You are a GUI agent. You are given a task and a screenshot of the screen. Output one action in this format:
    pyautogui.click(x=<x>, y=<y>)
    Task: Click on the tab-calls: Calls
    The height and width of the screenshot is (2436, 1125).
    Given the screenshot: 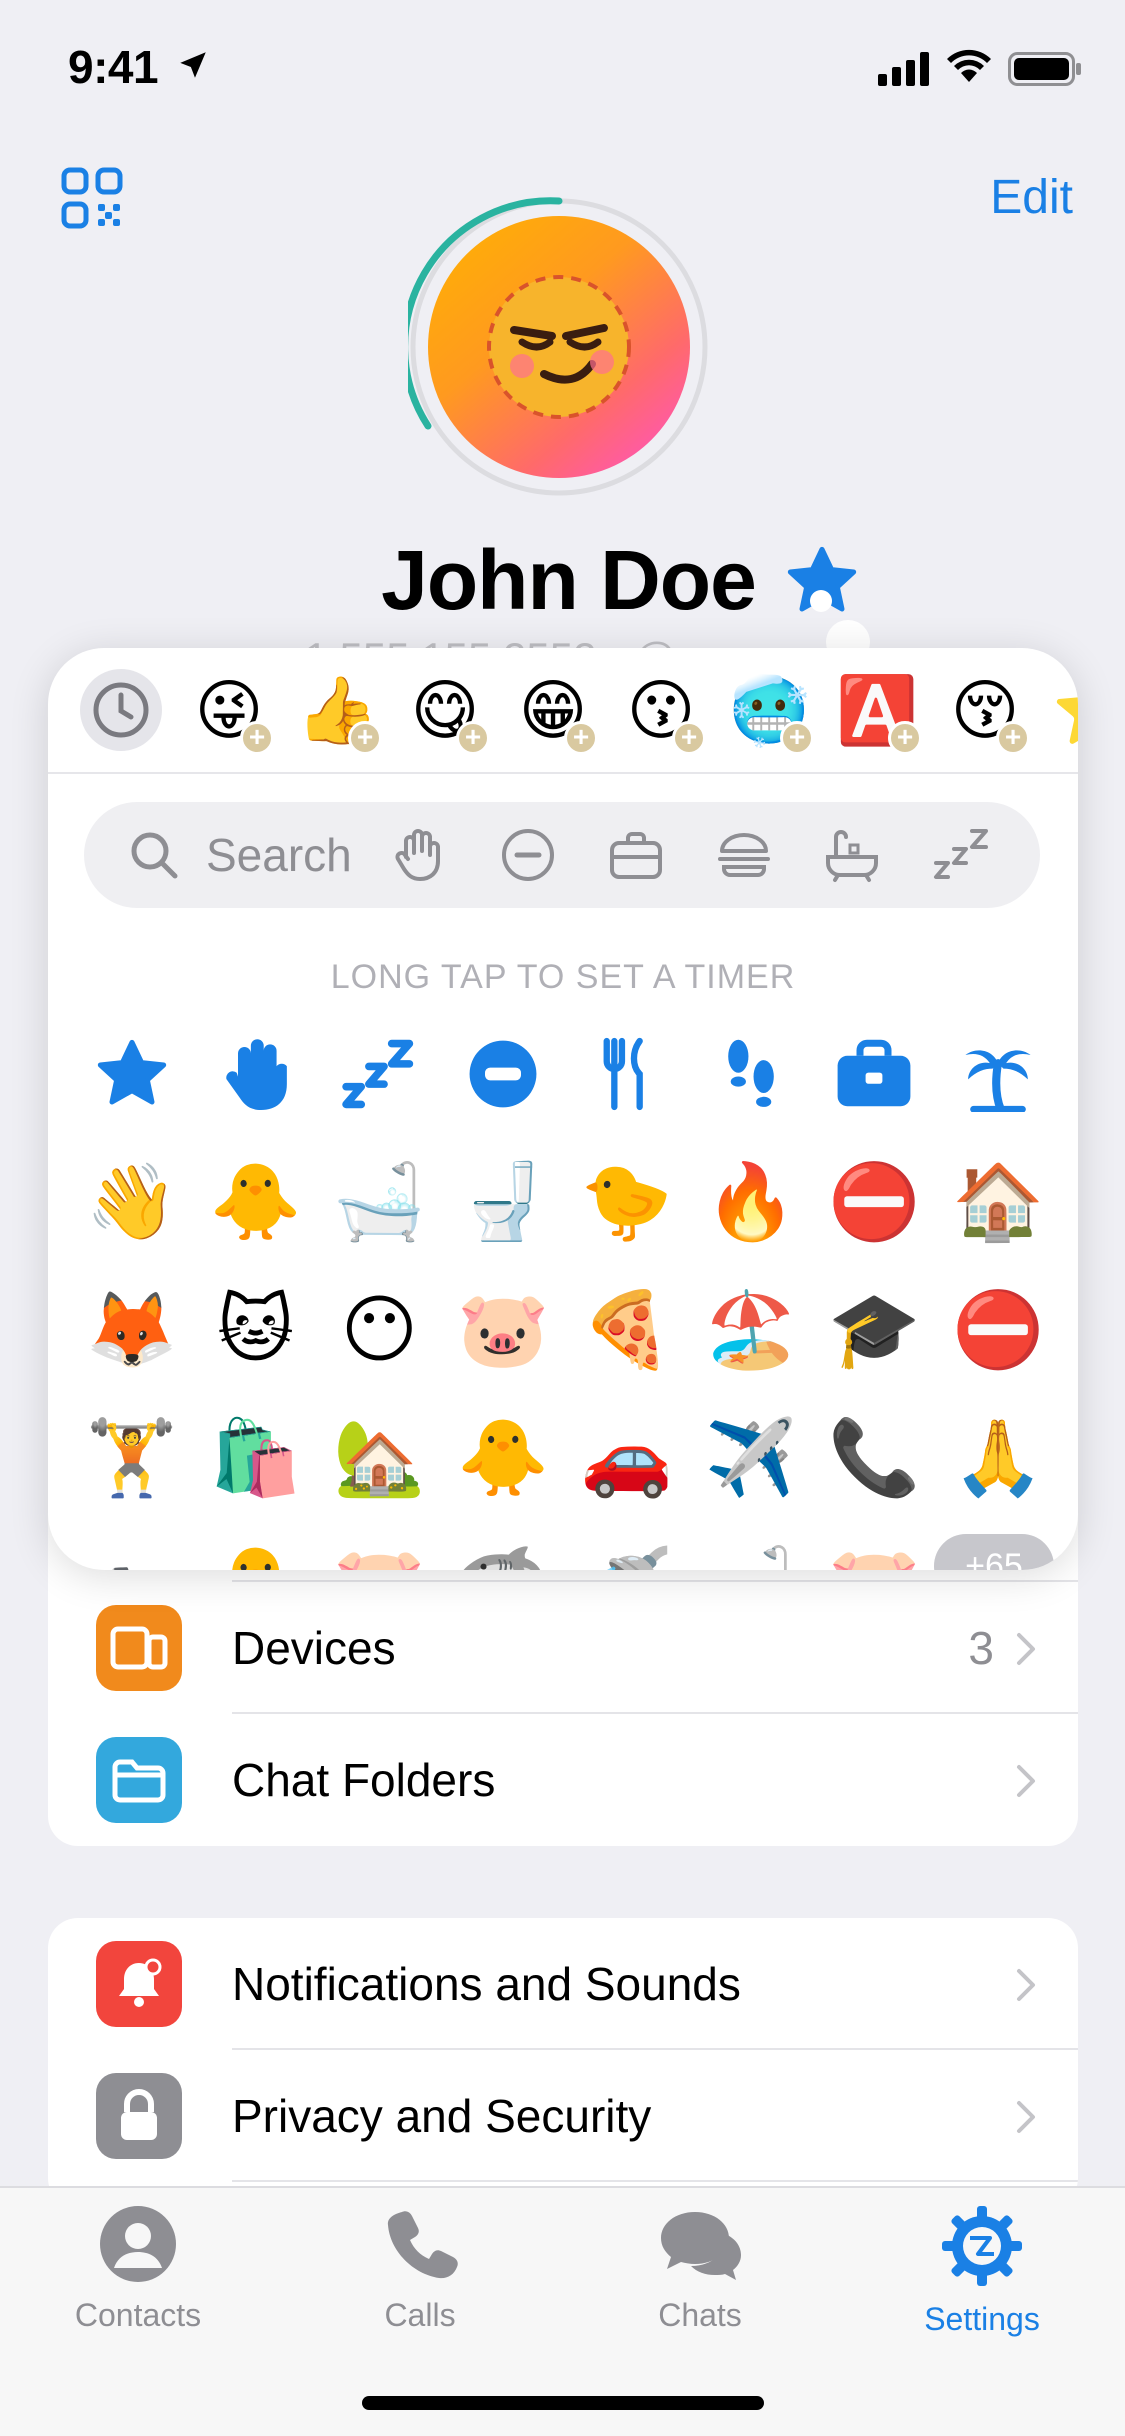 What is the action you would take?
    pyautogui.click(x=420, y=2269)
    